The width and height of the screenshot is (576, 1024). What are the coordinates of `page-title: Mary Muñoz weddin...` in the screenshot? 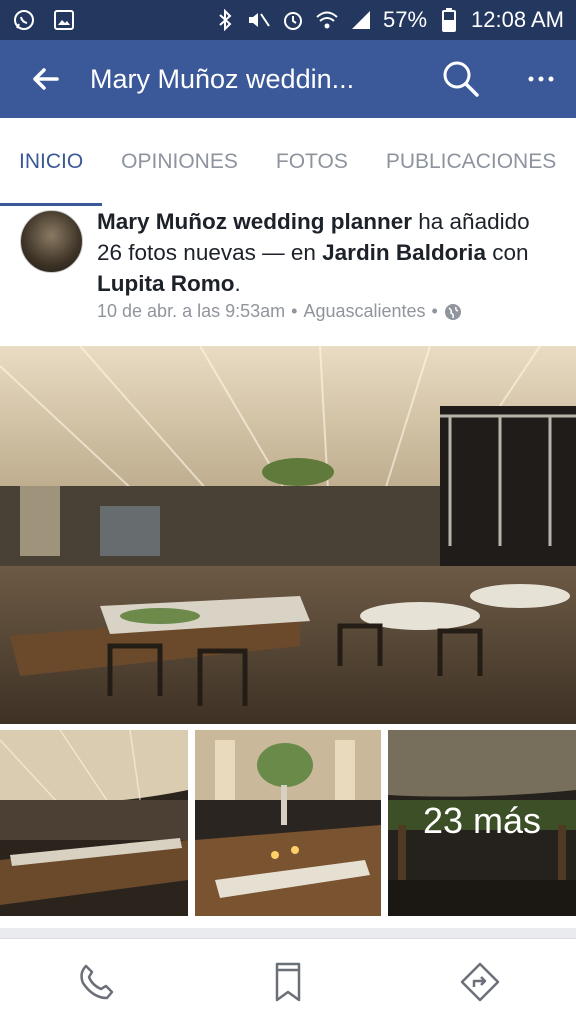 It's located at (222, 78).